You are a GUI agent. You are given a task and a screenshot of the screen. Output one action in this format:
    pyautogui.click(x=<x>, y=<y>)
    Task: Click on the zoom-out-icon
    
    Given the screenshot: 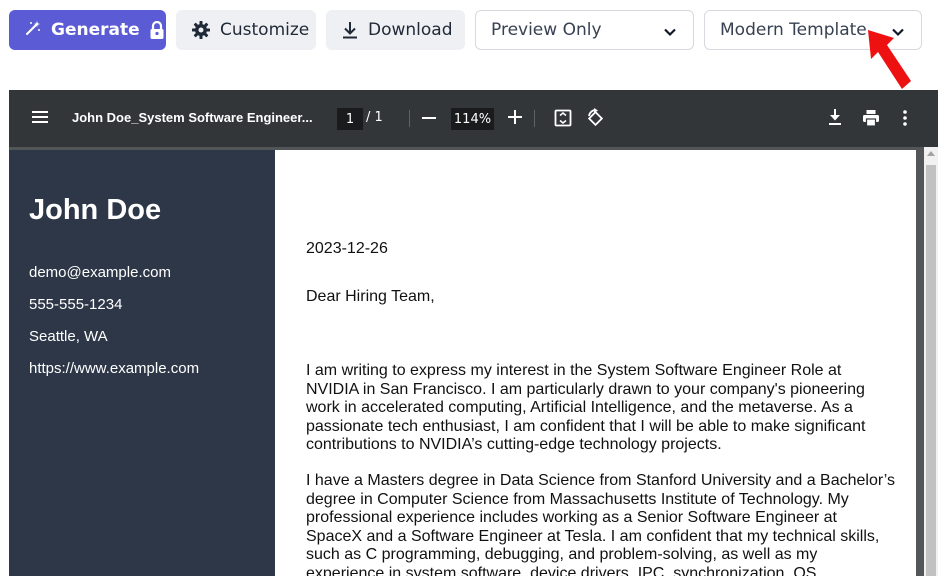 What is the action you would take?
    pyautogui.click(x=429, y=118)
    